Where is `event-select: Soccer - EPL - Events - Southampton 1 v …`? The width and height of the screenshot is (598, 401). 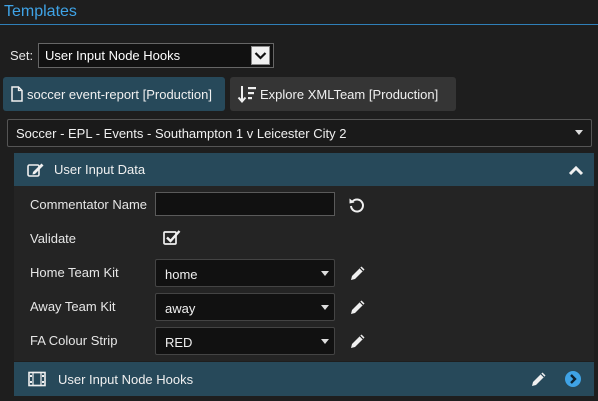
event-select: Soccer - EPL - Events - Southampton 1 v … is located at coordinates (299, 133).